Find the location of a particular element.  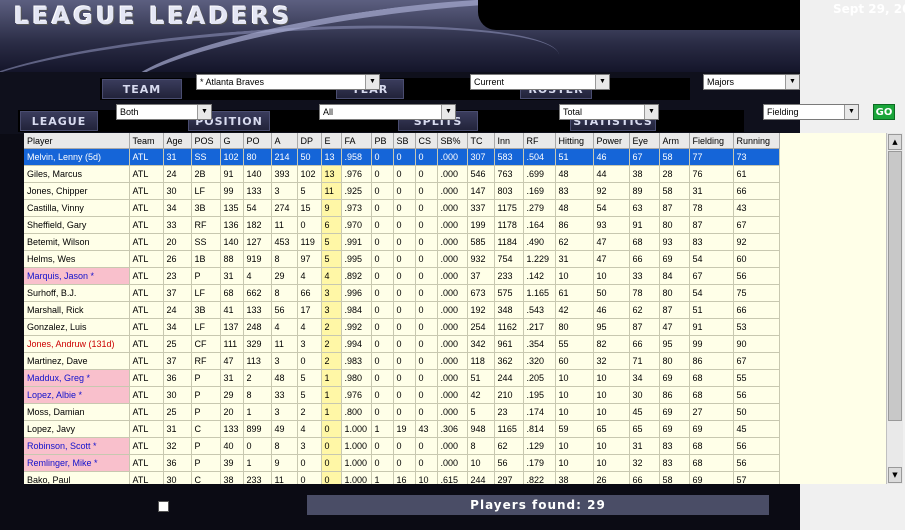

stat-cell: 13 is located at coordinates (331, 174).